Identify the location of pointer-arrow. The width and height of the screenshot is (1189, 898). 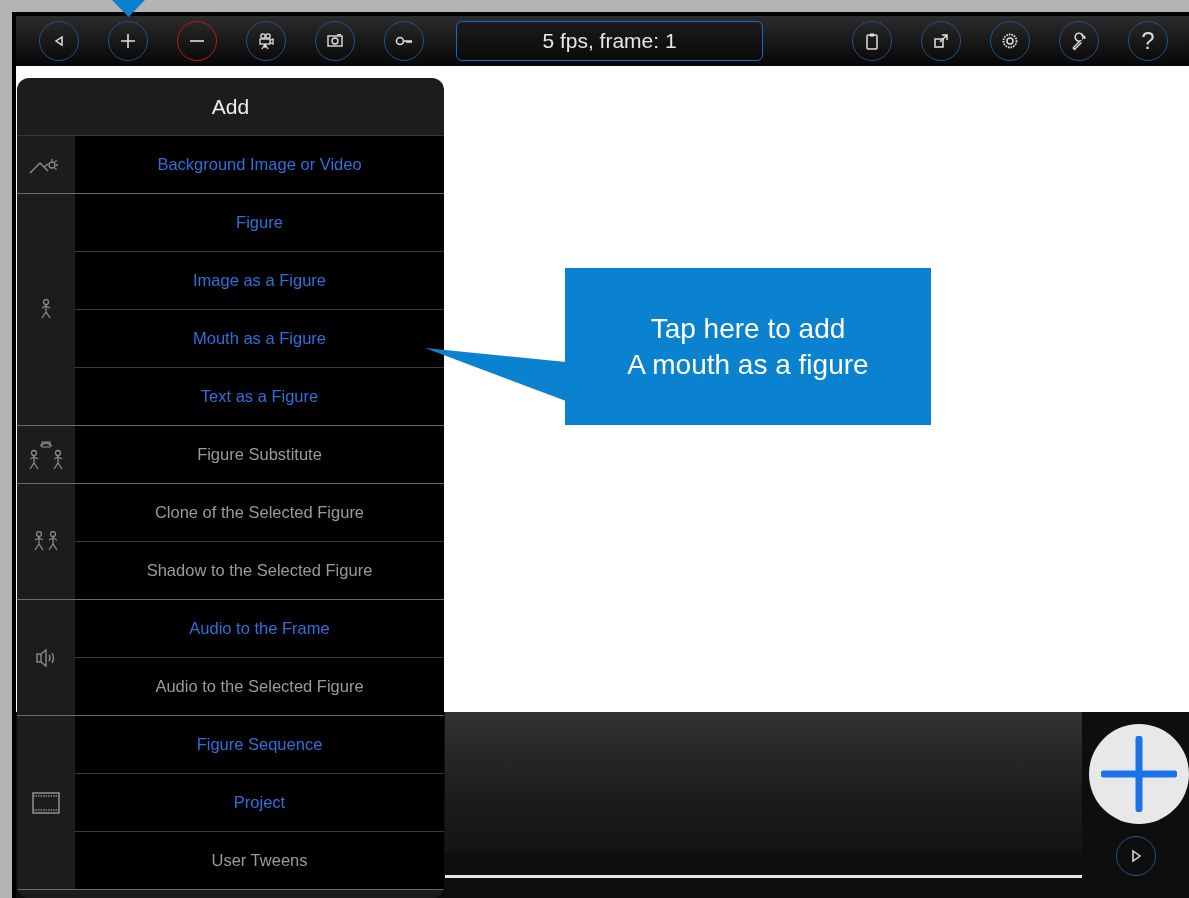
(128, 8).